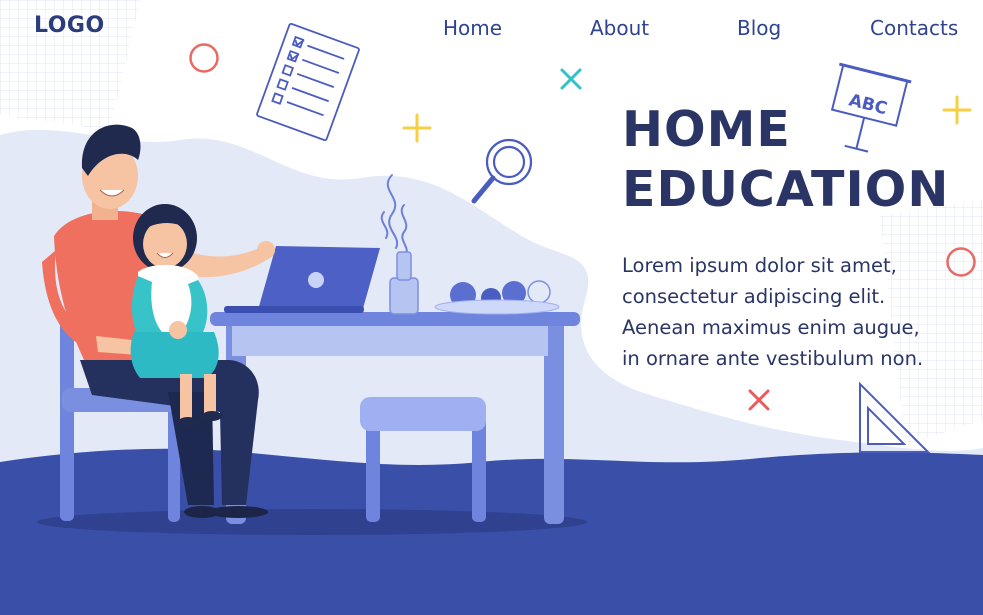  I want to click on circle-decoration-icon, so click(204, 58).